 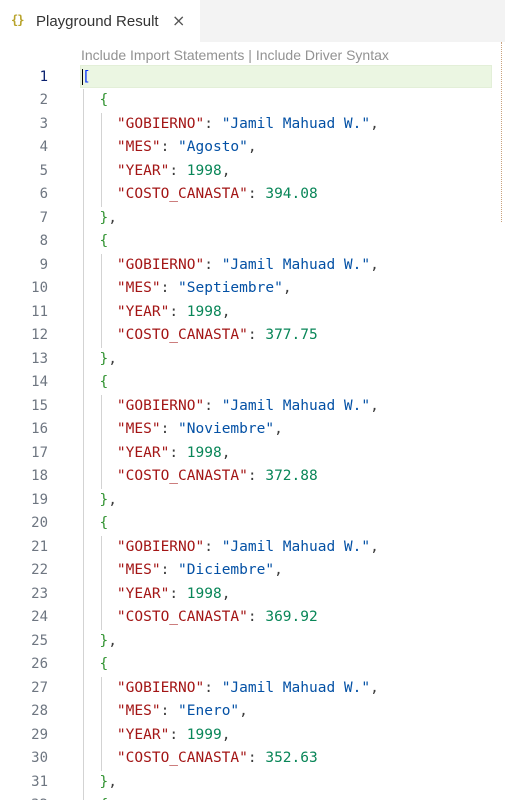 What do you see at coordinates (39, 358) in the screenshot?
I see `line-number: 13` at bounding box center [39, 358].